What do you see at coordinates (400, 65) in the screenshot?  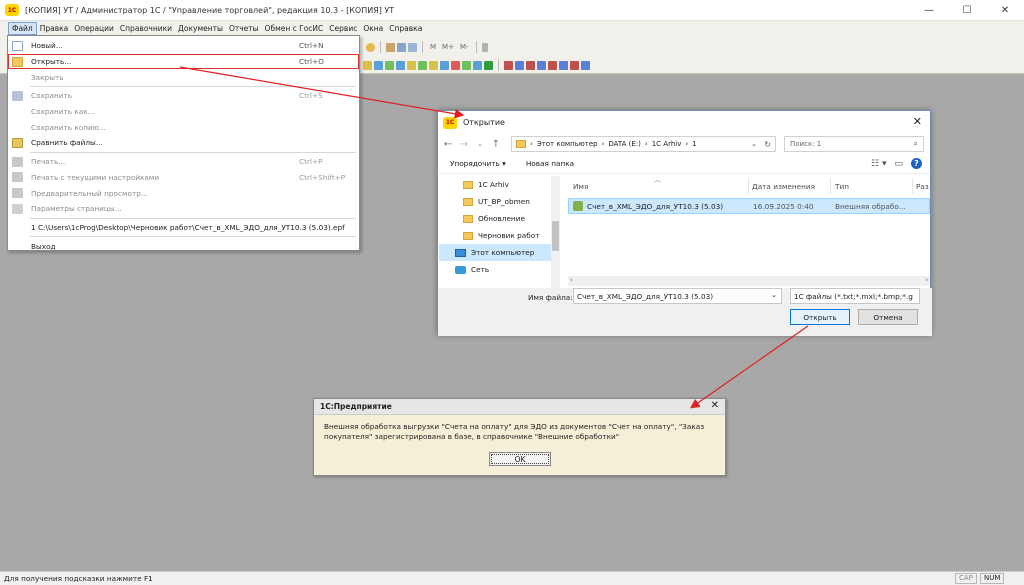 I see `order-icon` at bounding box center [400, 65].